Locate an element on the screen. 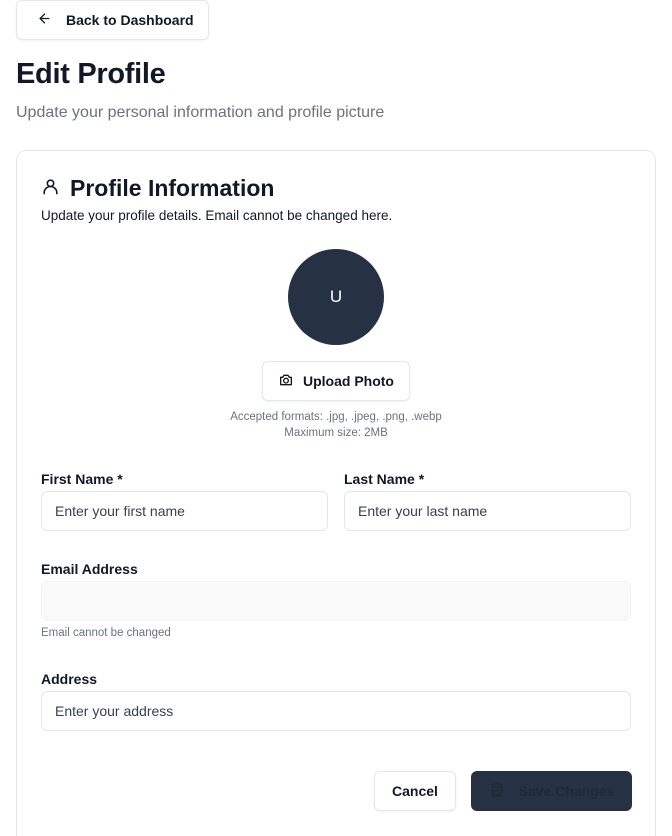  card-title-text: Profile Information is located at coordinates (172, 188).